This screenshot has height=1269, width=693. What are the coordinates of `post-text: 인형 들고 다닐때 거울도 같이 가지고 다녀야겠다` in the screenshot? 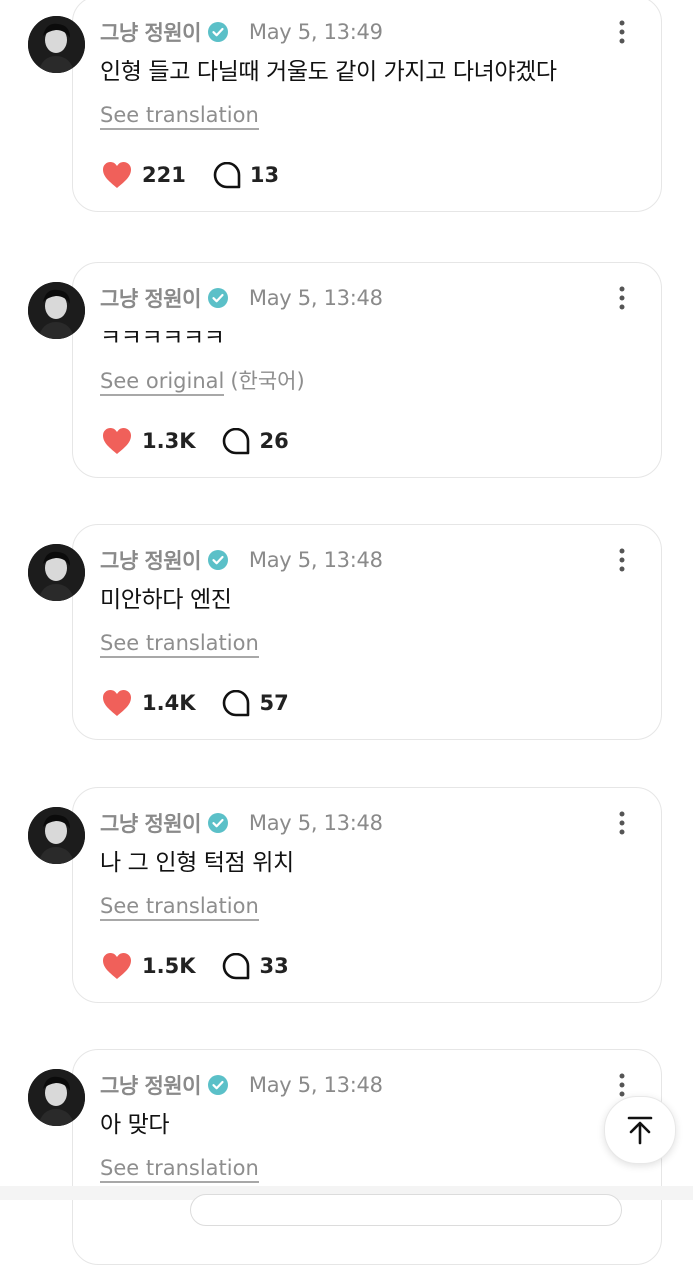 It's located at (328, 72).